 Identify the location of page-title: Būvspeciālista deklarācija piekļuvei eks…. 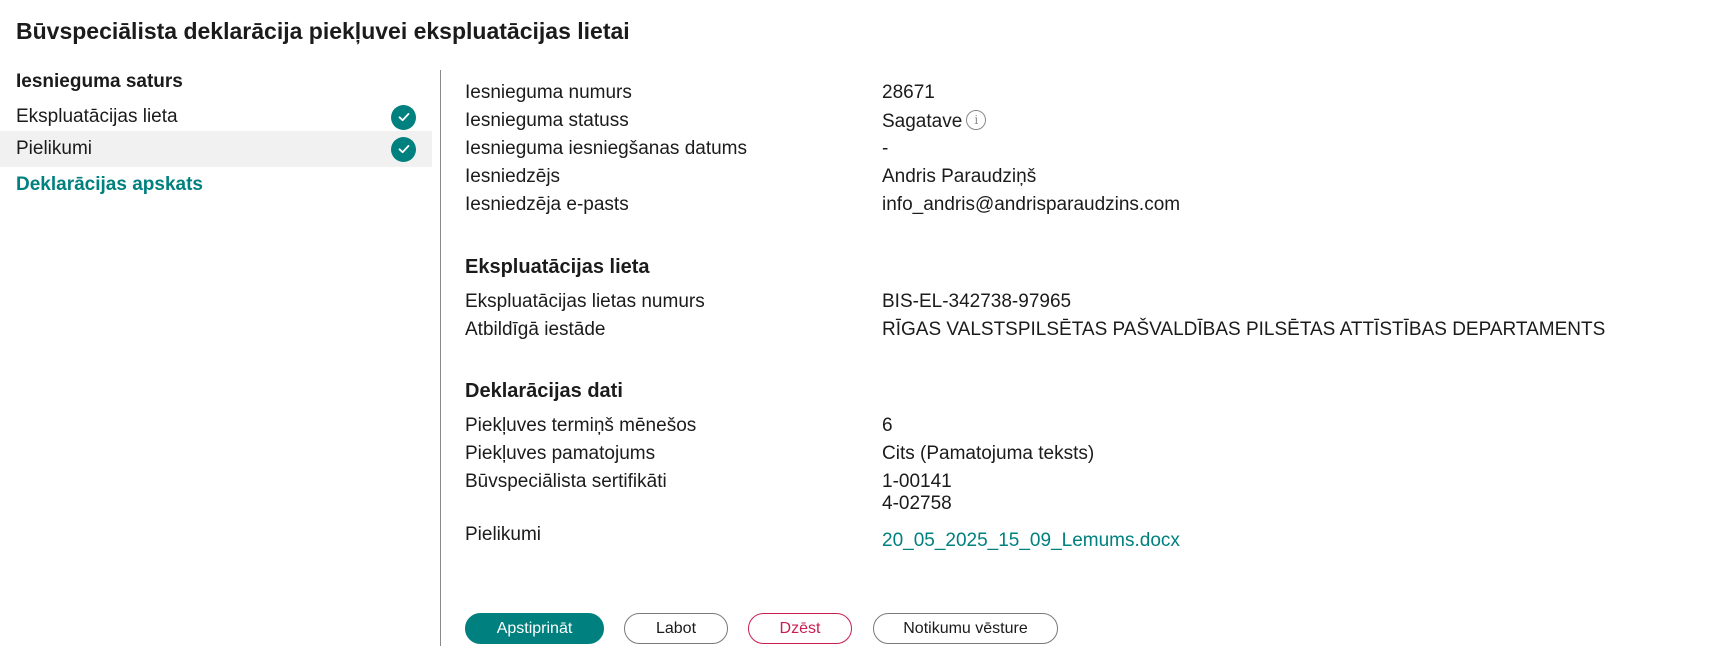
(323, 31).